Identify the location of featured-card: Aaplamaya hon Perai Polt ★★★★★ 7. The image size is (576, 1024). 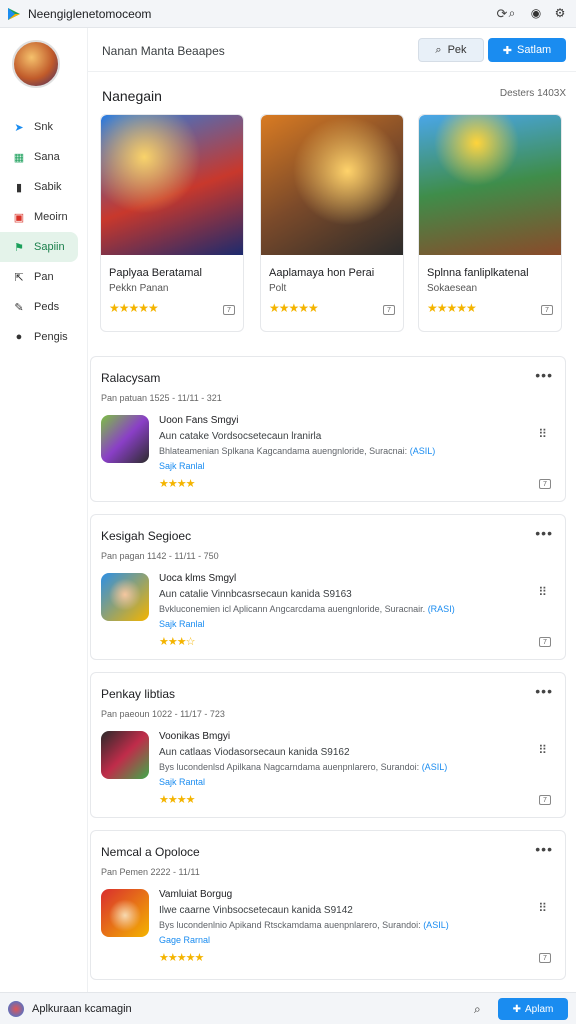
(332, 223).